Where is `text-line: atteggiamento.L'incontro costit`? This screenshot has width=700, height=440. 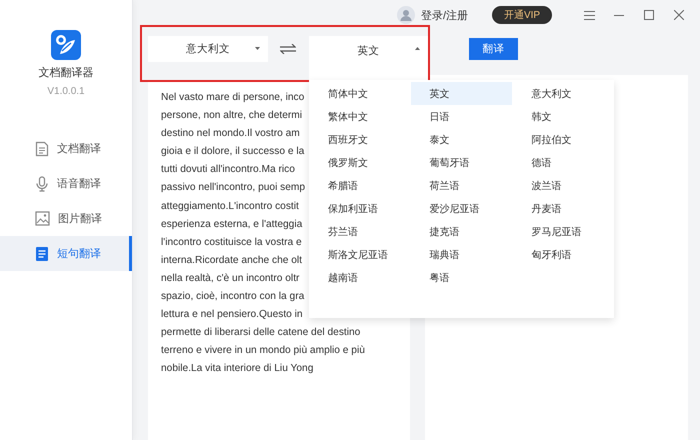
text-line: atteggiamento.L'incontro costit is located at coordinates (230, 207).